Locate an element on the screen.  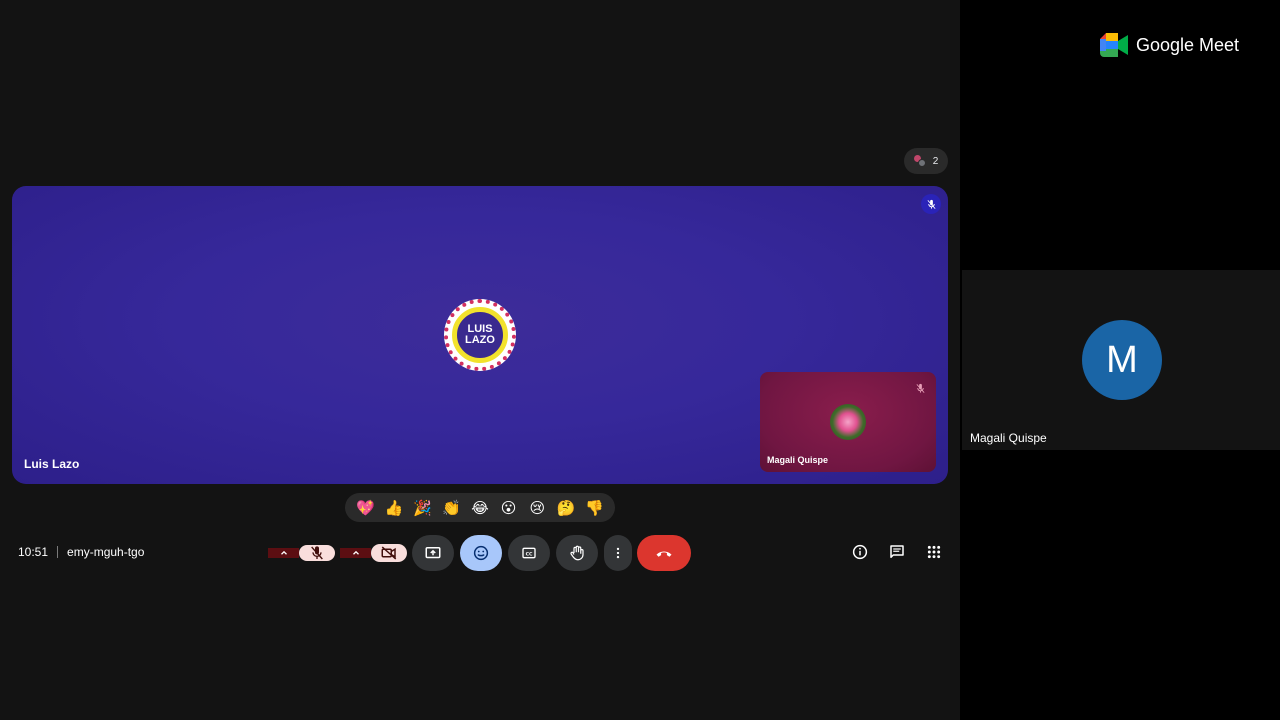
audio-options-button is located at coordinates (283, 553).